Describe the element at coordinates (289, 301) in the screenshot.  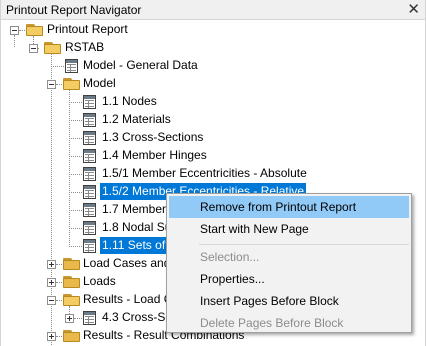
I see `menu-item-insert-pages: Insert Pages Before Block` at that location.